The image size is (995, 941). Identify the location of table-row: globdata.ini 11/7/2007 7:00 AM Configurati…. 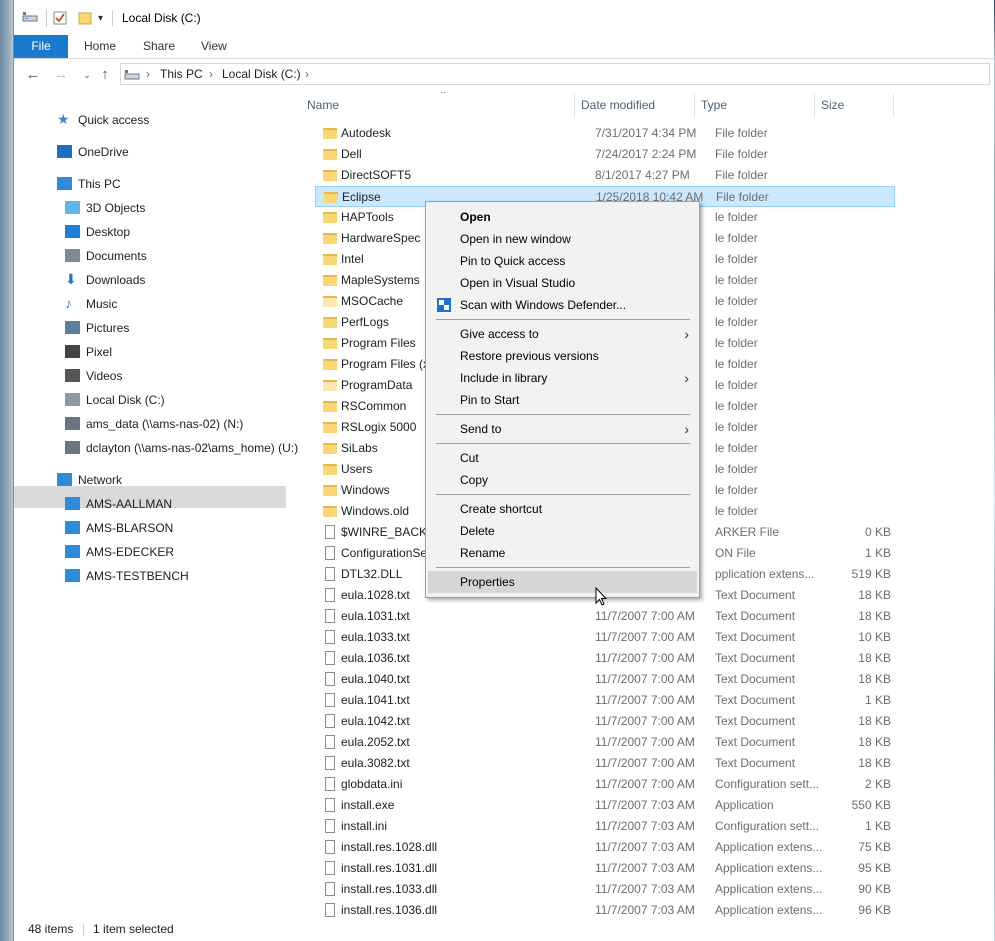
(605, 784).